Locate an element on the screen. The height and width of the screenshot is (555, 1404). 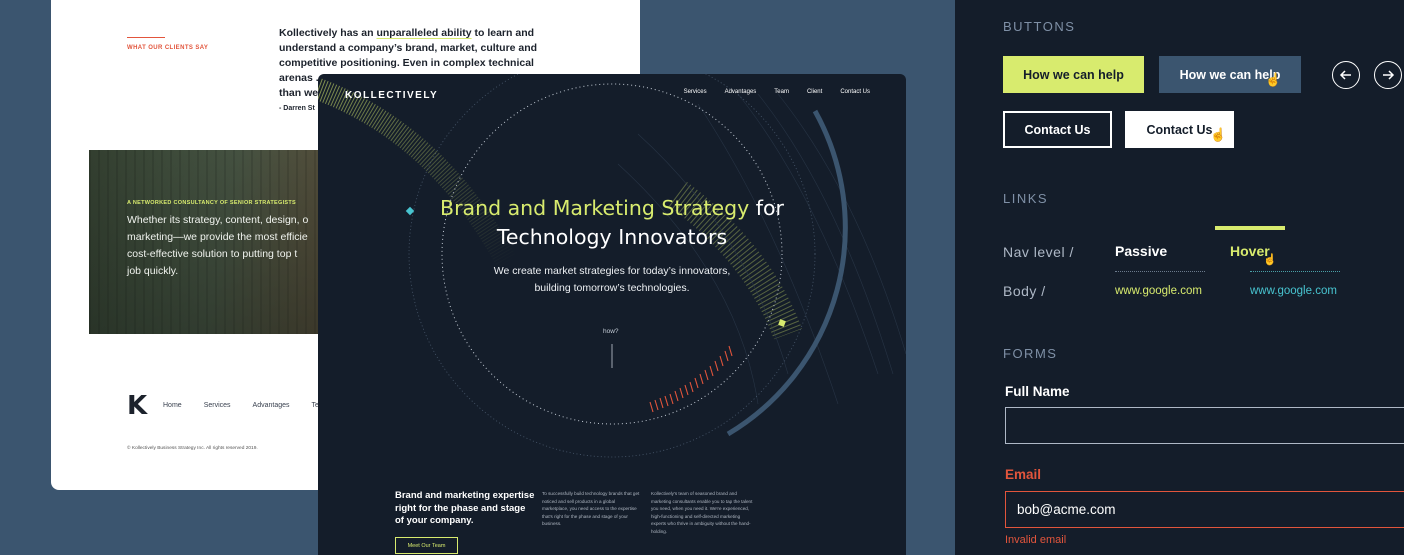
quote-underline: unparalleled ability is located at coordinates (424, 33).